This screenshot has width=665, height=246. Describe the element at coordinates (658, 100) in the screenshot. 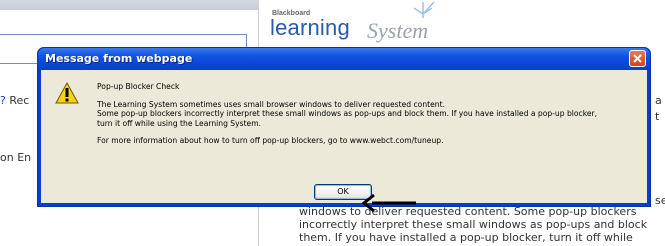

I see `background-cutoff-a: a` at that location.